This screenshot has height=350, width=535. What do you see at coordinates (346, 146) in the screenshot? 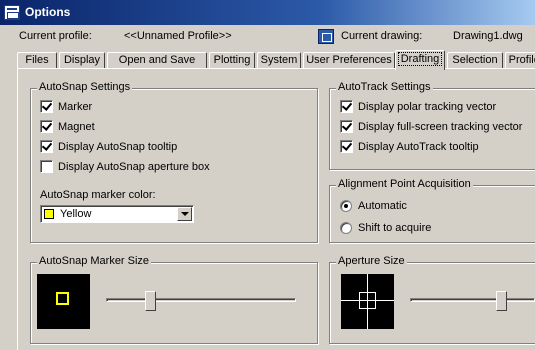
I see `autotrack-tooltip-checkbox` at bounding box center [346, 146].